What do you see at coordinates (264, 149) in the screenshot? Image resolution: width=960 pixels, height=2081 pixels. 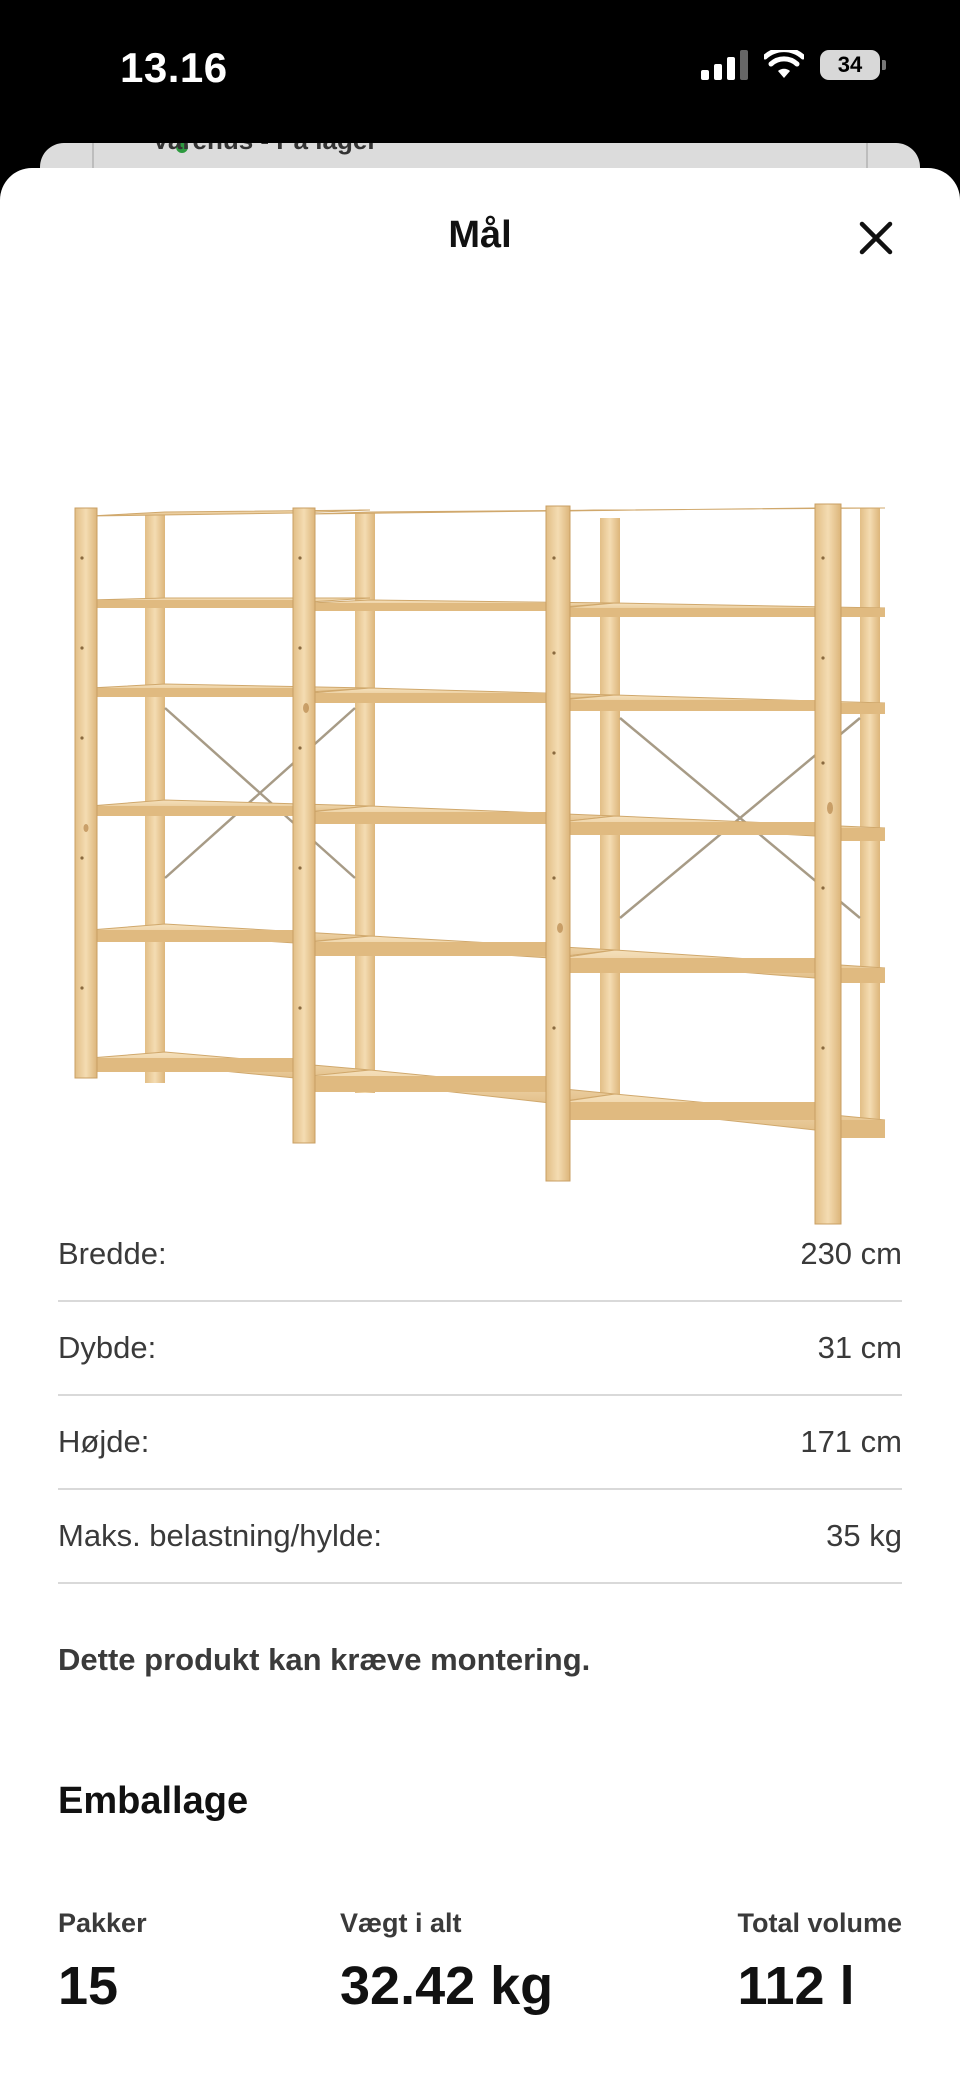 I see `stock-status-text: Varehus - På lager` at bounding box center [264, 149].